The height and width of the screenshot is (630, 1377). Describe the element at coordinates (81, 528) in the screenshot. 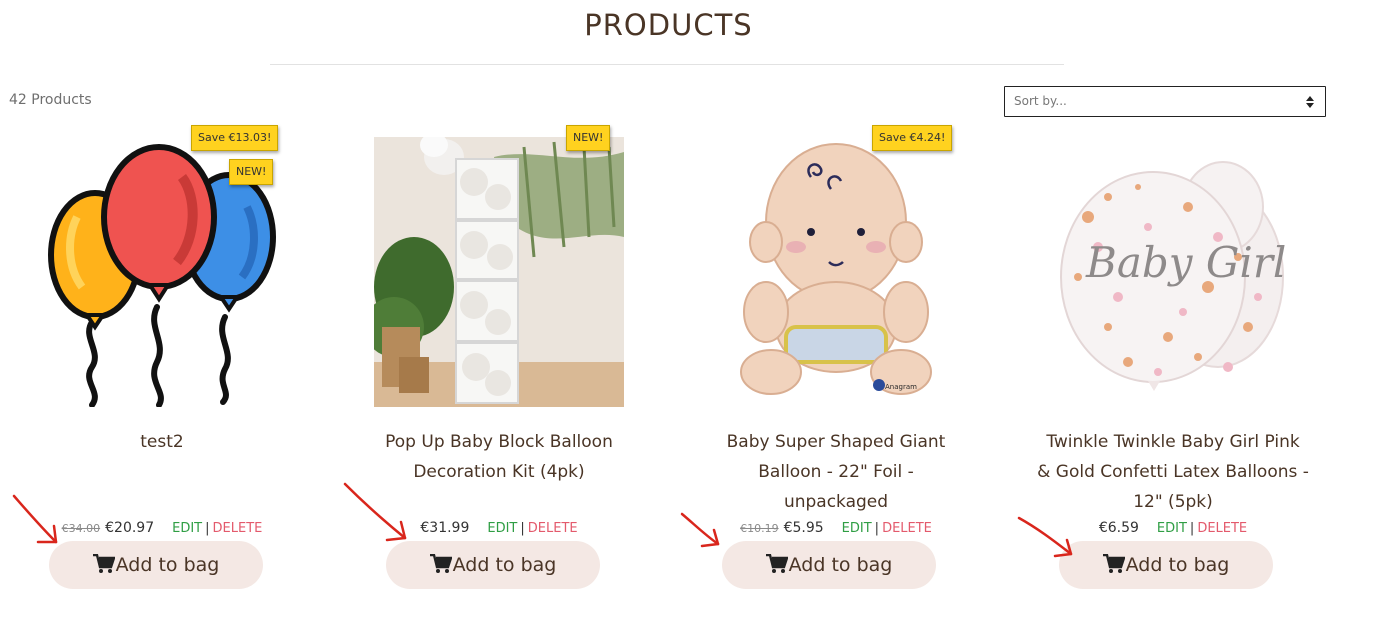

I see `original-price: €34.00` at that location.